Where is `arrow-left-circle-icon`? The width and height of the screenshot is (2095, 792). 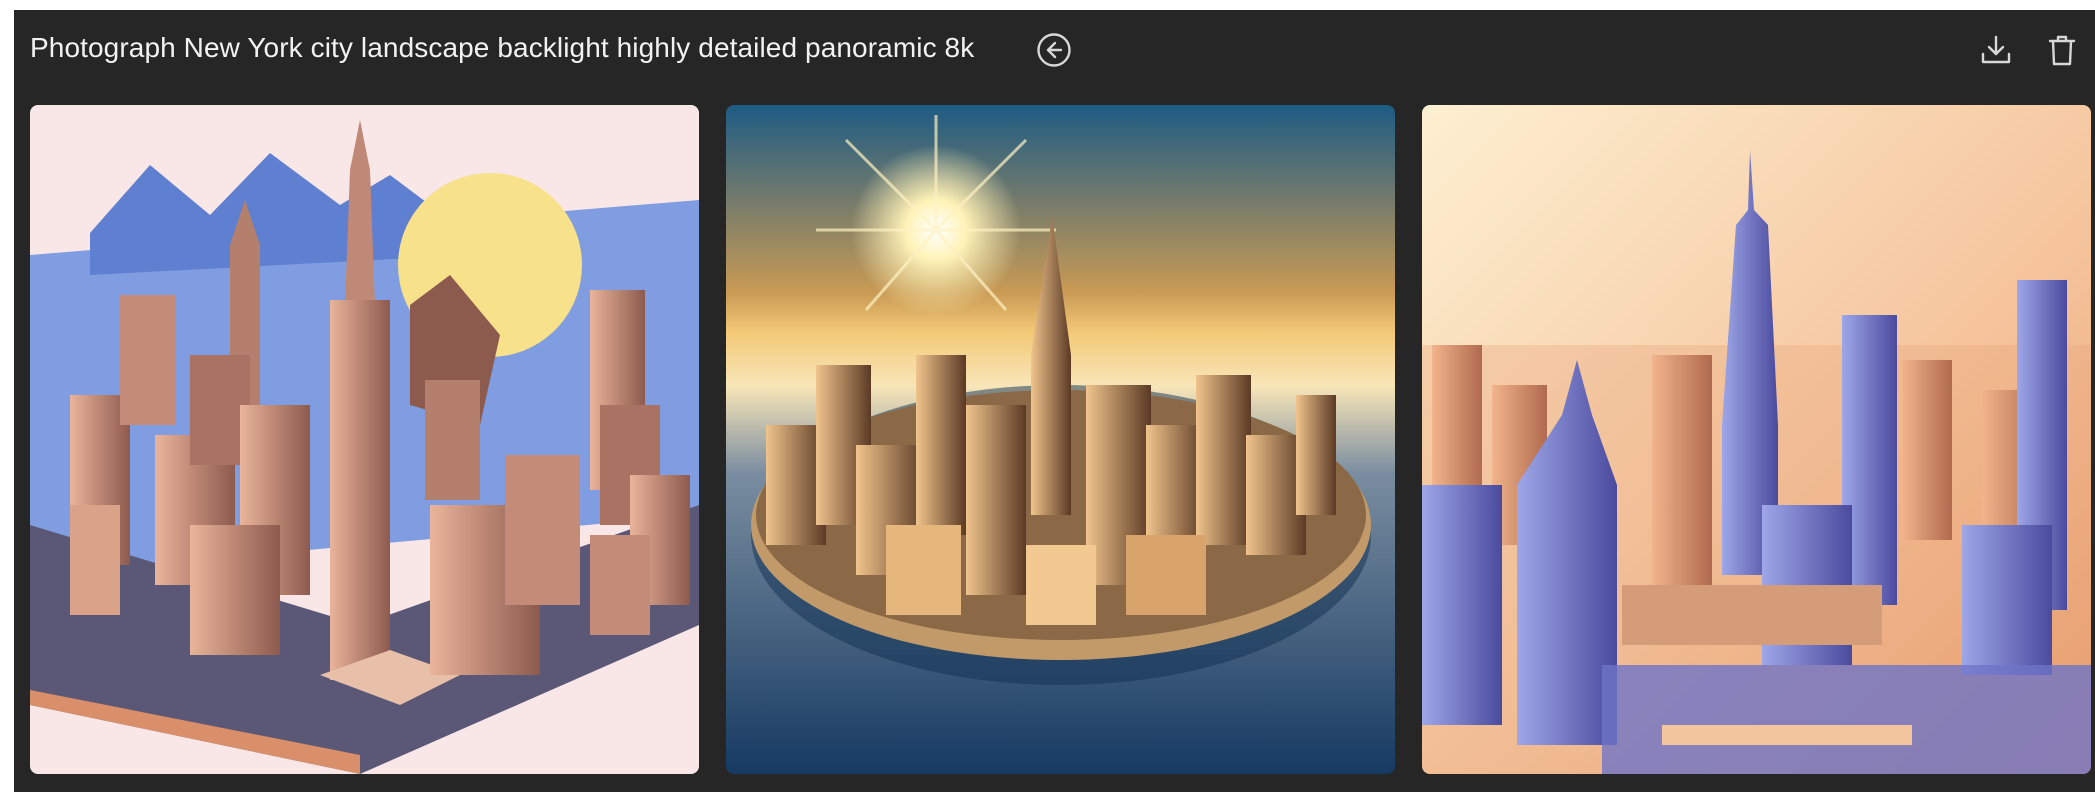 arrow-left-circle-icon is located at coordinates (1054, 50).